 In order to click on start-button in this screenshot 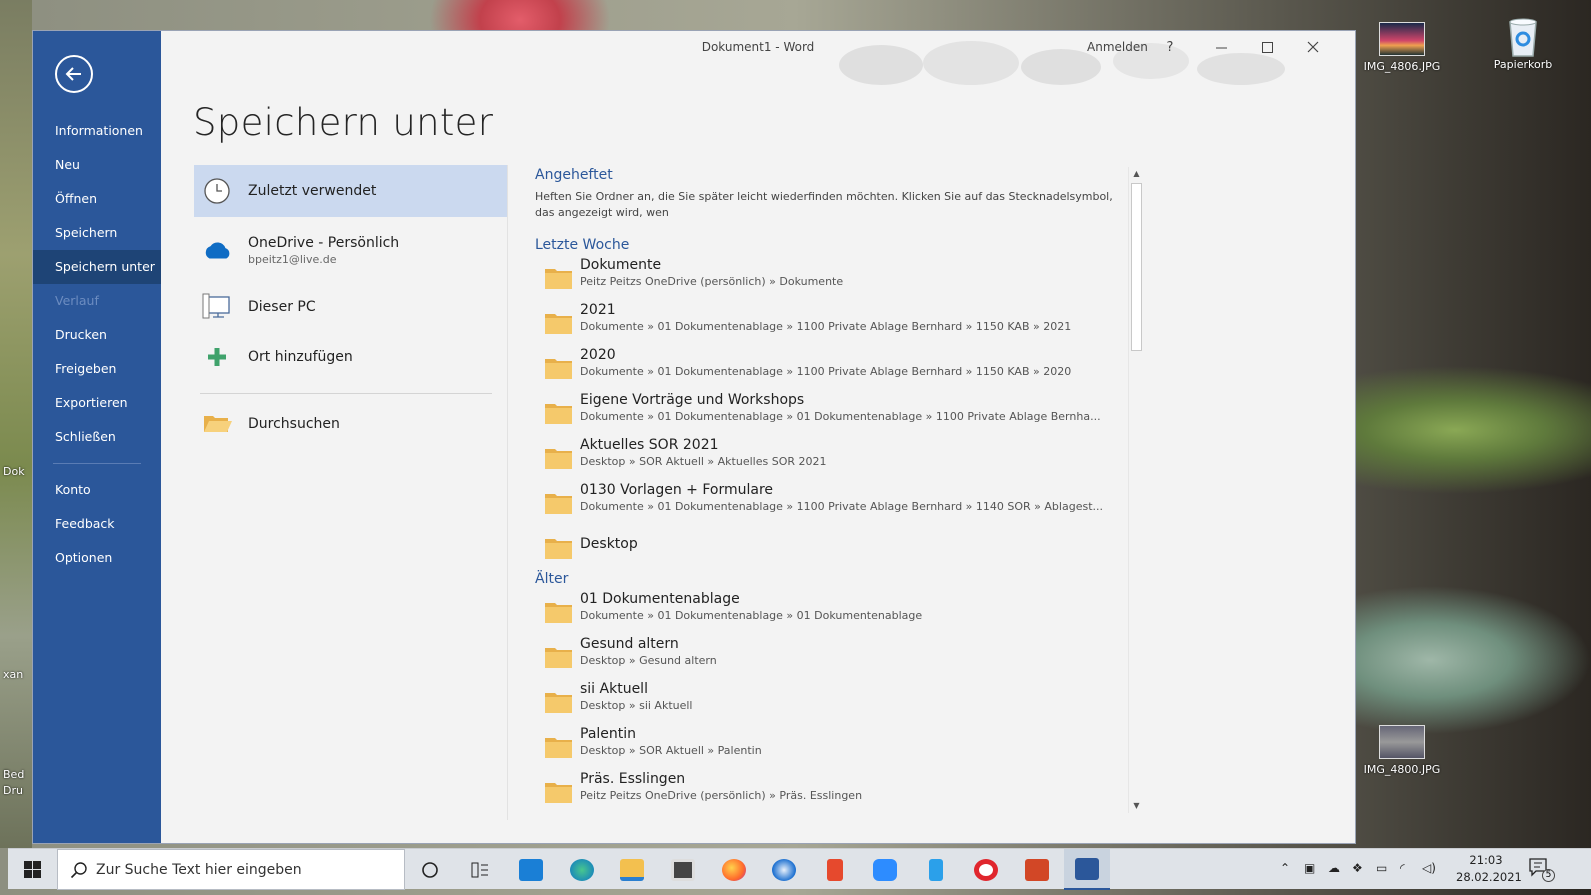, I will do `click(32, 869)`.